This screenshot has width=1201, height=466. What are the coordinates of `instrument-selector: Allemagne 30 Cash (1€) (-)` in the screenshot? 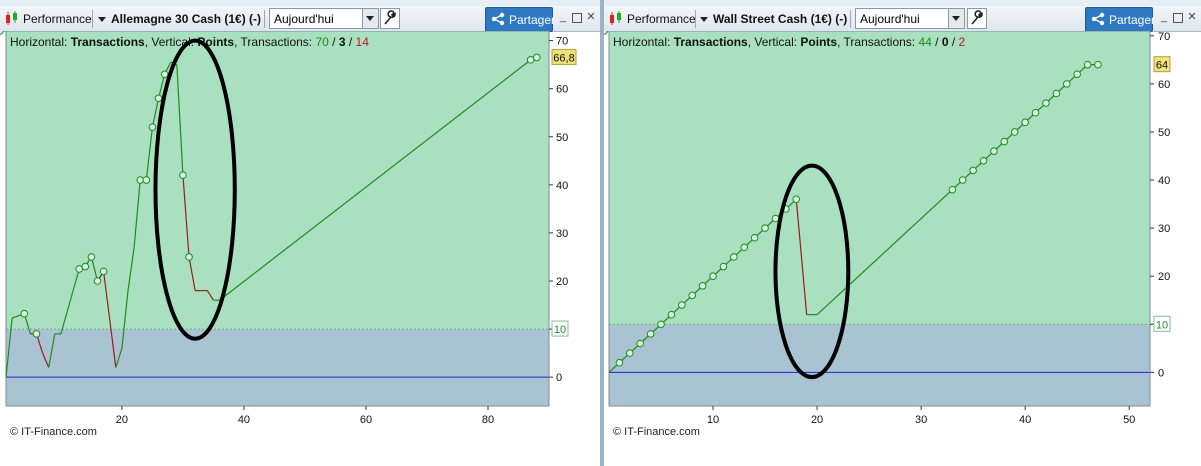 It's located at (179, 19).